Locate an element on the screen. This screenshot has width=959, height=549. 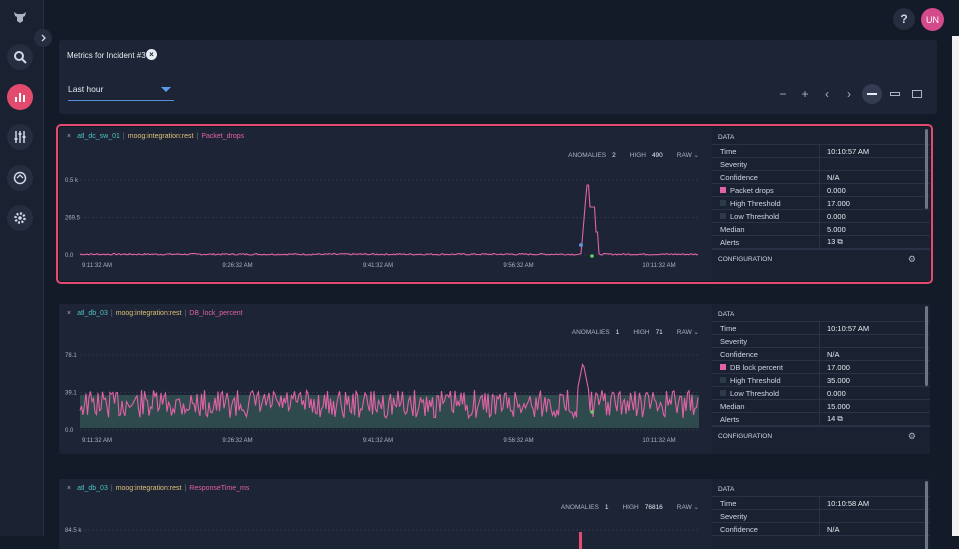
prev-button: ‹ is located at coordinates (827, 94).